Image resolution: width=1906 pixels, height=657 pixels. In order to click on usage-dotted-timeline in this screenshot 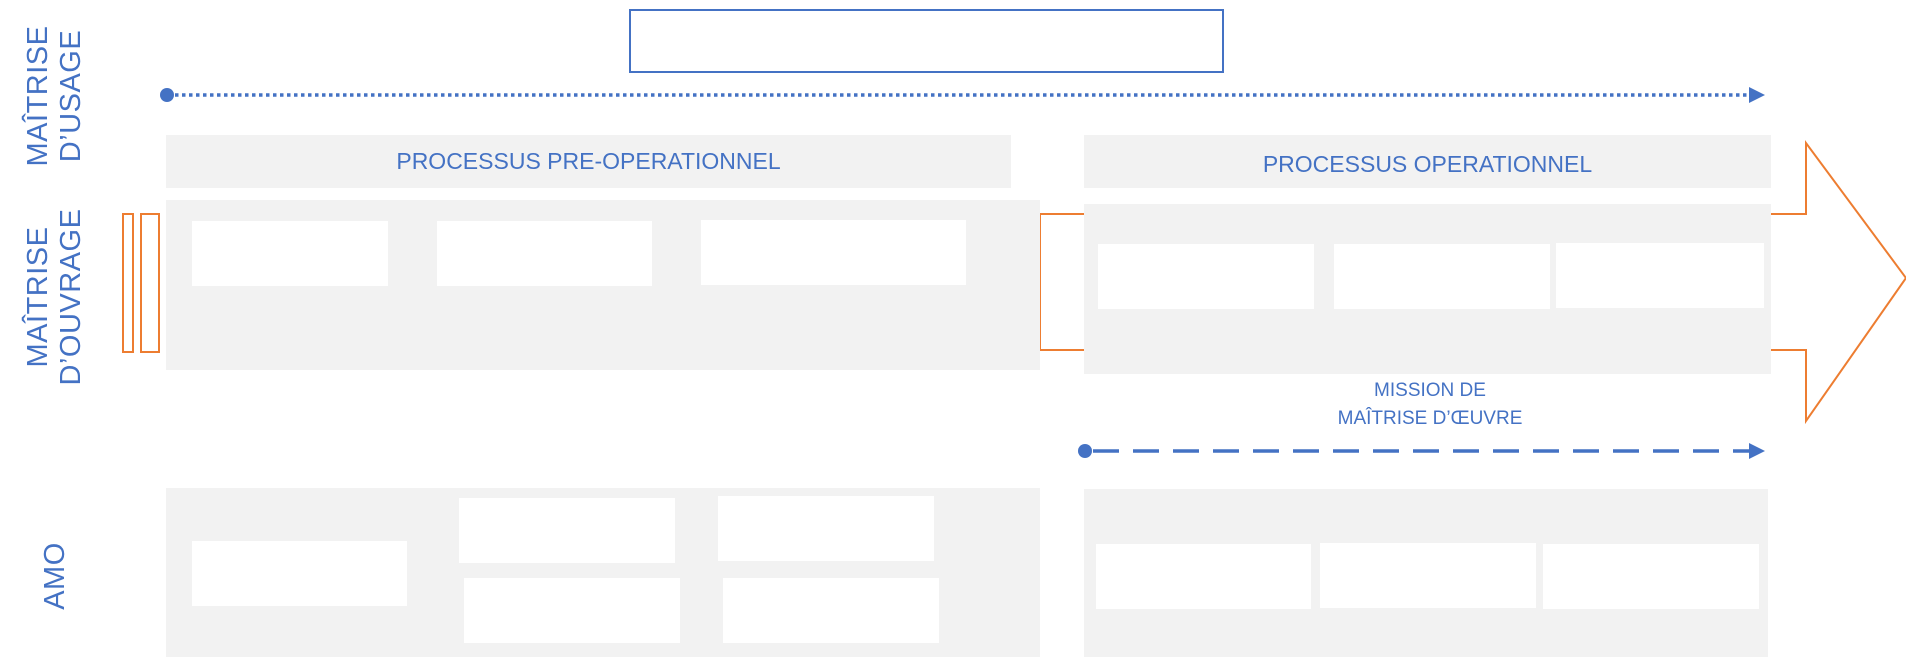, I will do `click(962, 95)`.